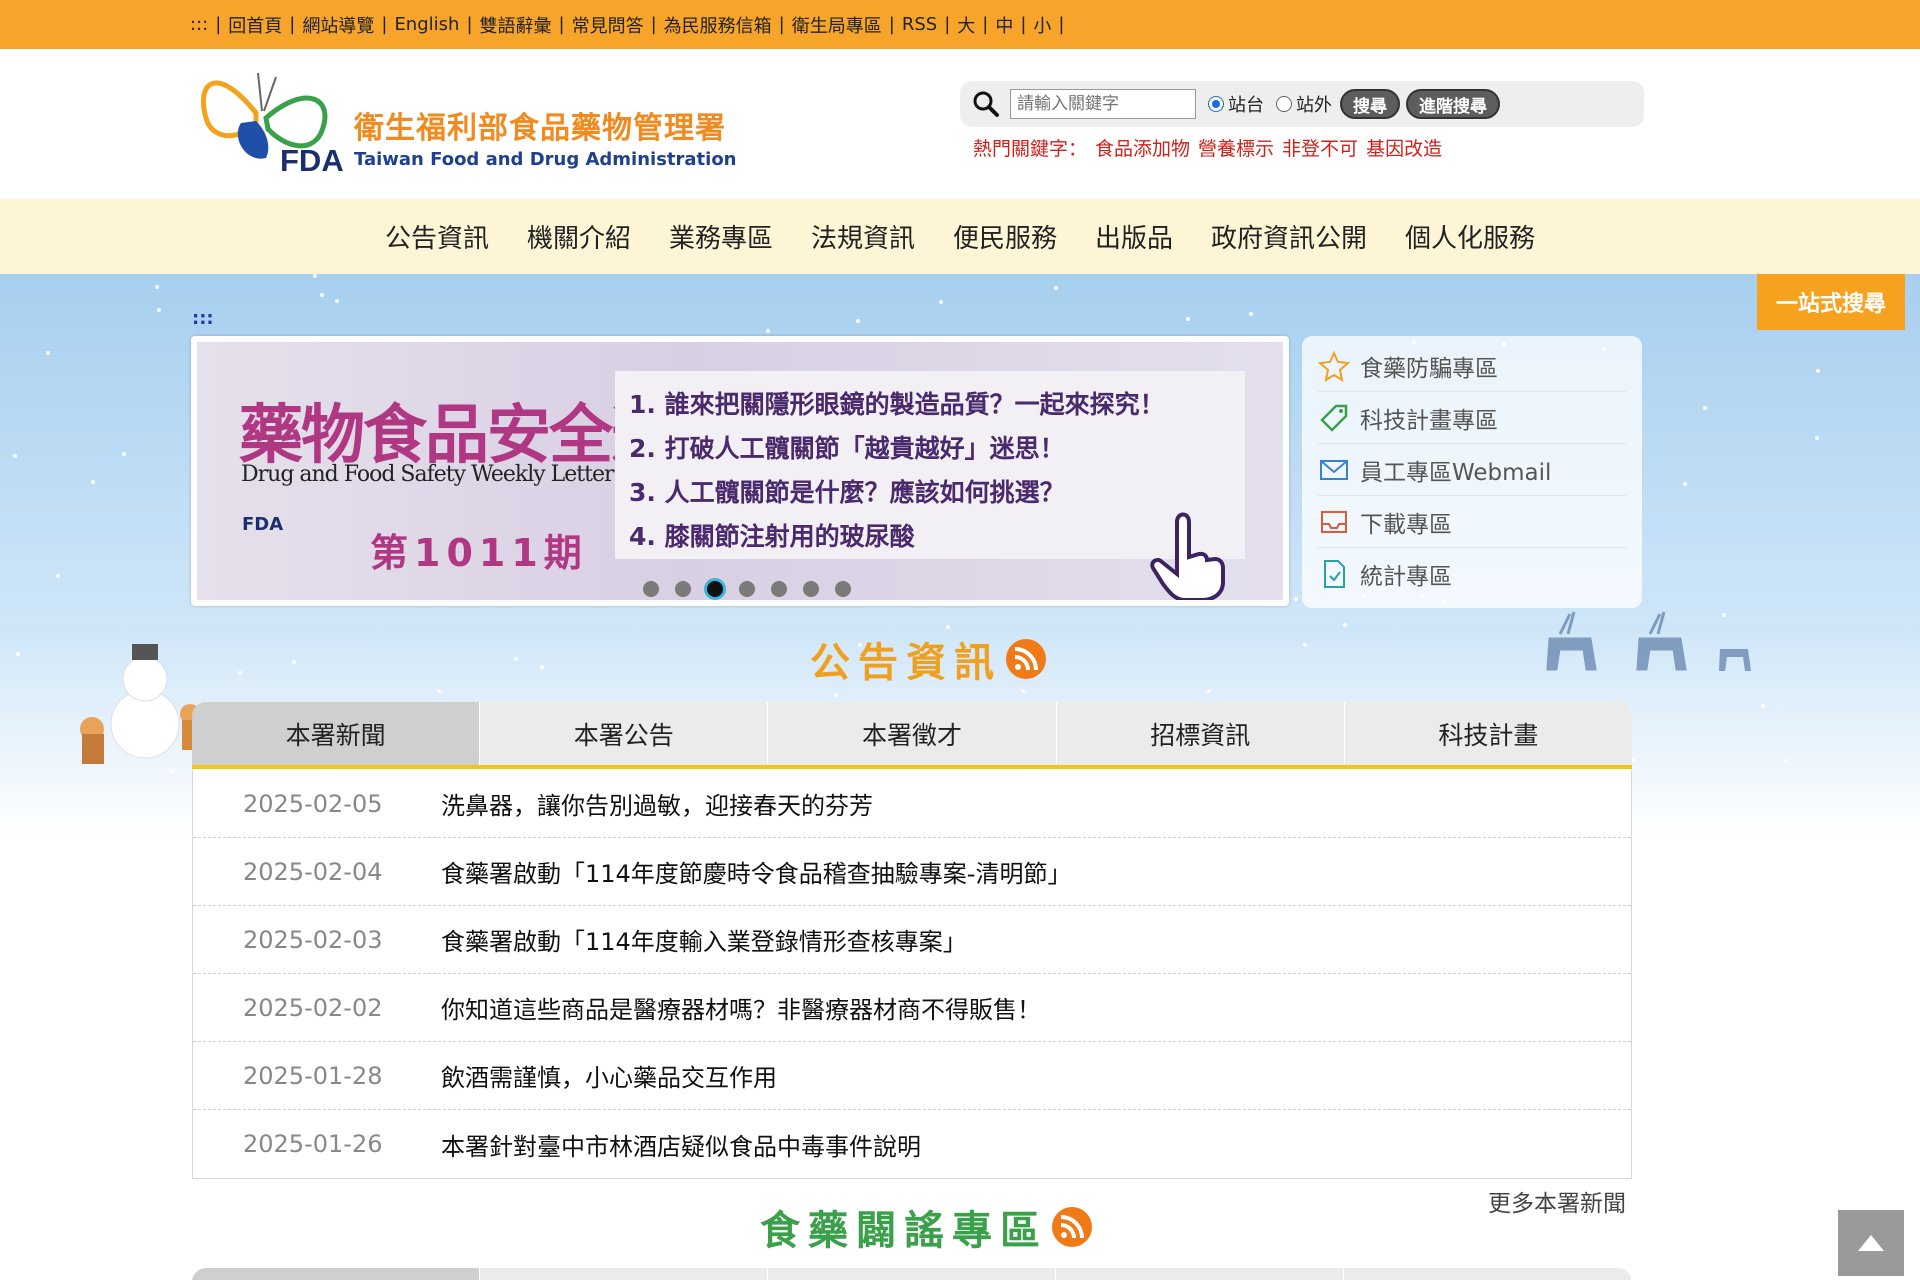 The image size is (1920, 1280). I want to click on news-date: 2025-02-04, so click(313, 871).